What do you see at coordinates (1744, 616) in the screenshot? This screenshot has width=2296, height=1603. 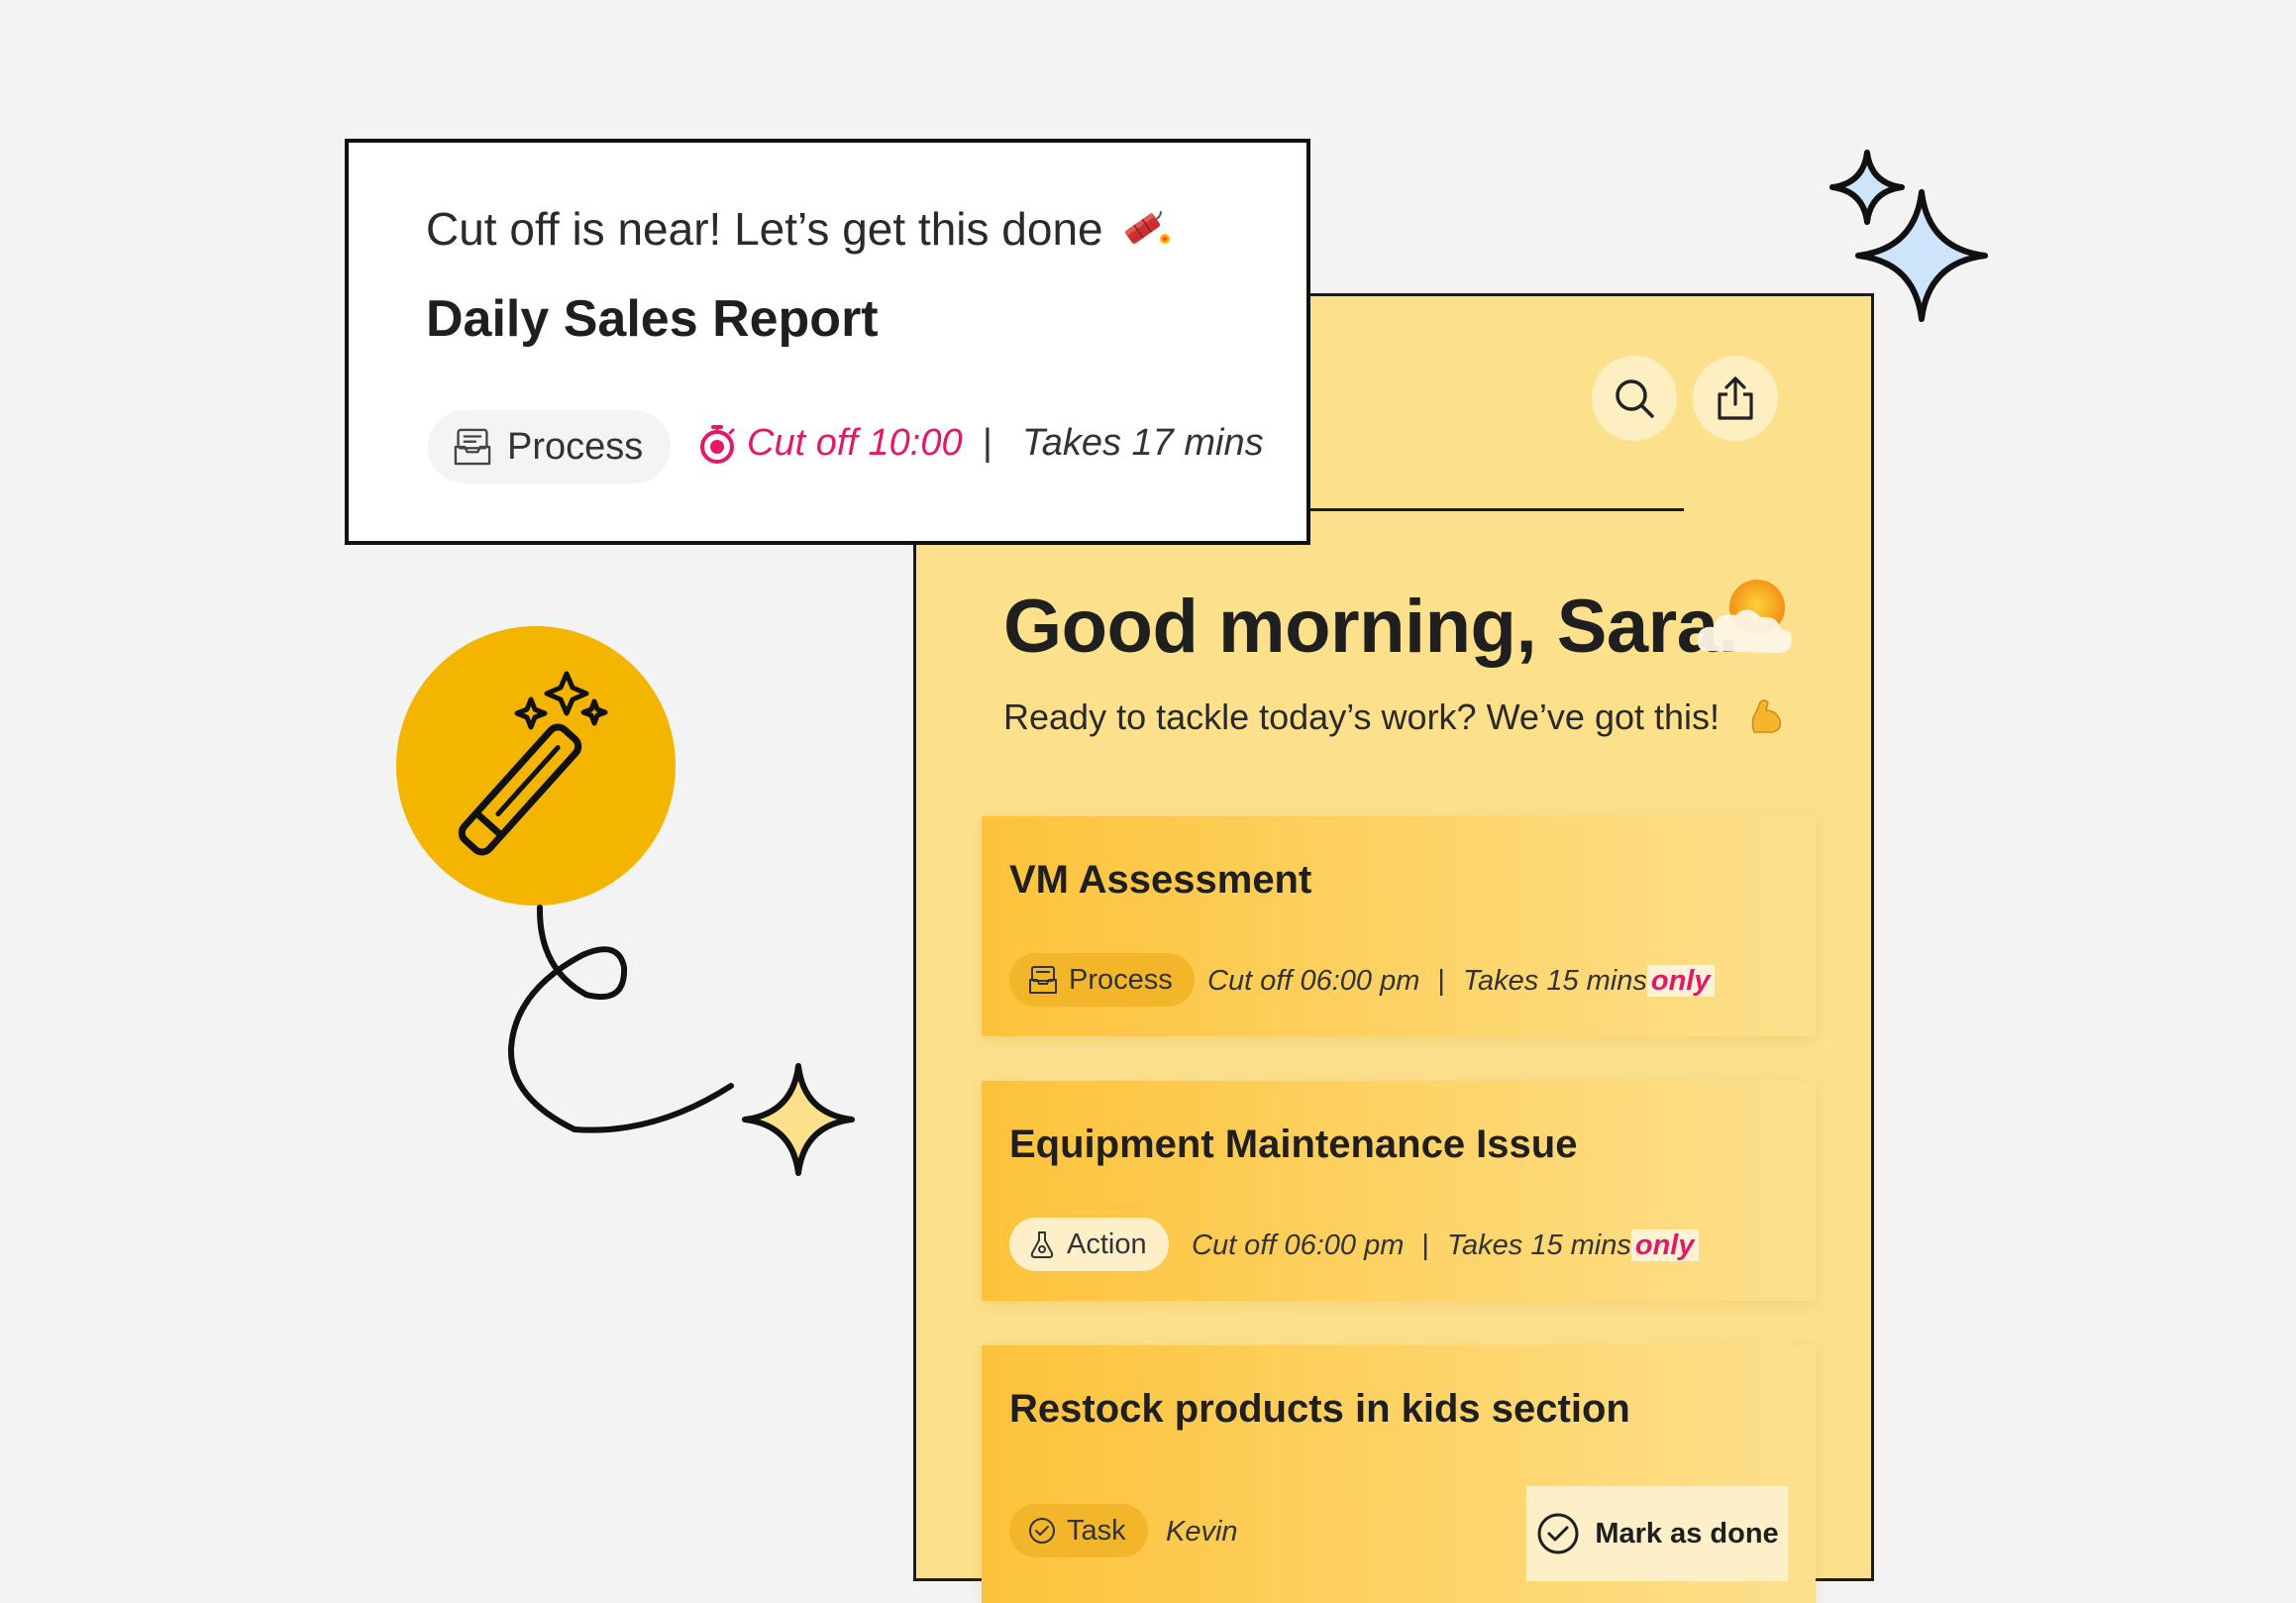 I see `sun-behind-cloud-icon` at bounding box center [1744, 616].